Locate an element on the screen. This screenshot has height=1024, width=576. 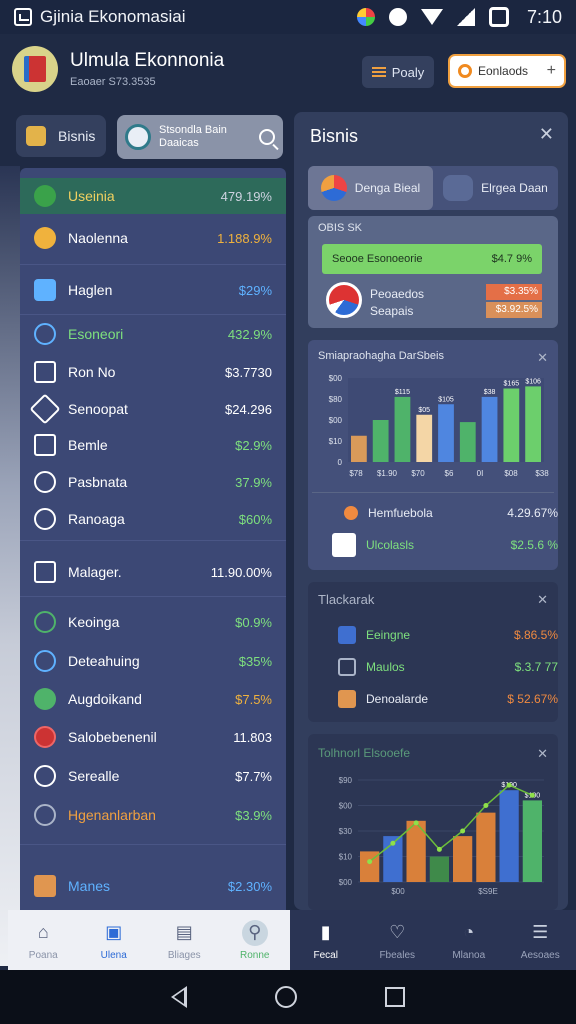
x-tick-label: 0I is located at coordinates (480, 473).